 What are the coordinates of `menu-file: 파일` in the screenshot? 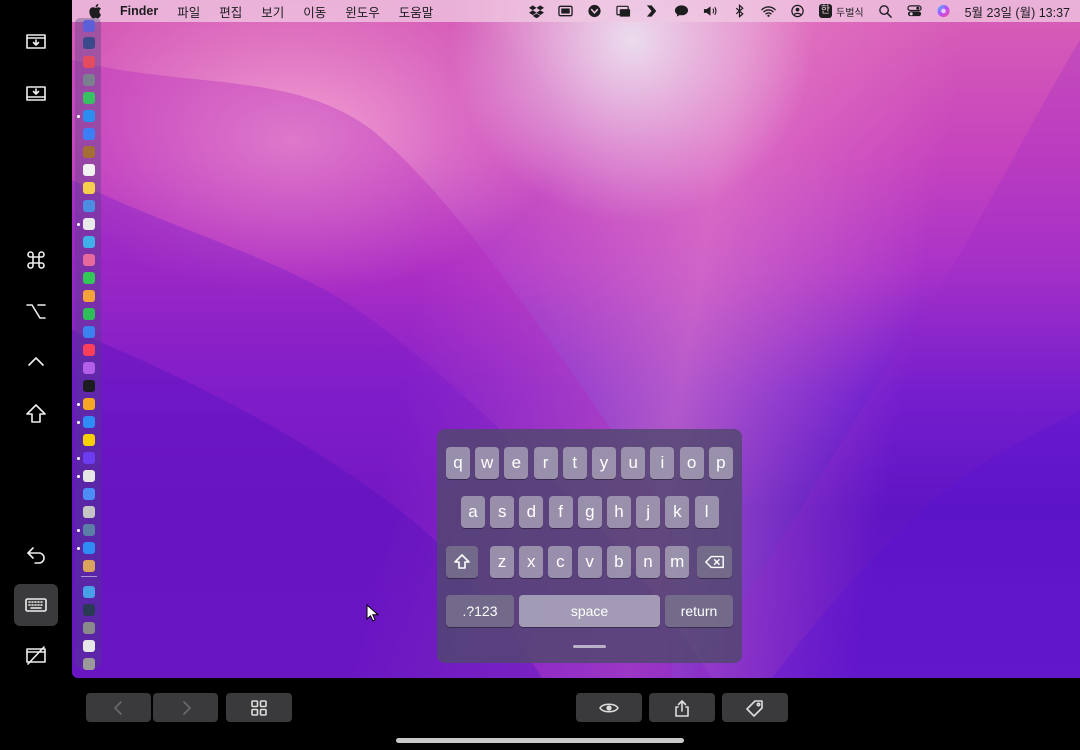 It's located at (188, 11).